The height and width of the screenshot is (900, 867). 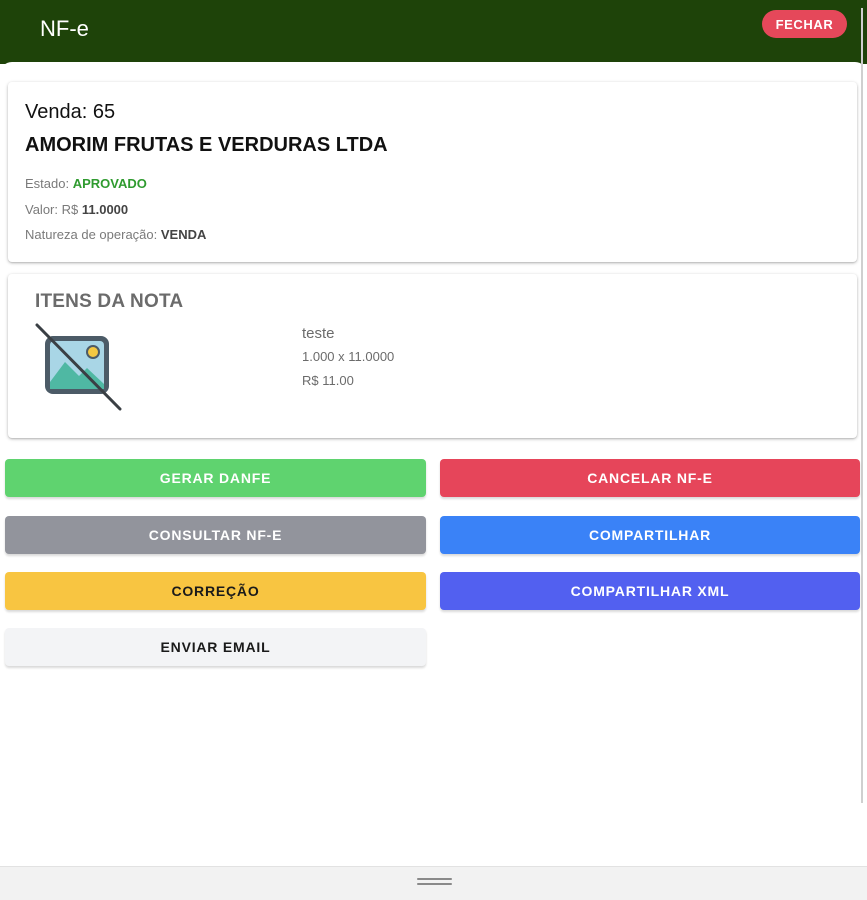 What do you see at coordinates (52, 209) in the screenshot?
I see `value-label: Valor: R$` at bounding box center [52, 209].